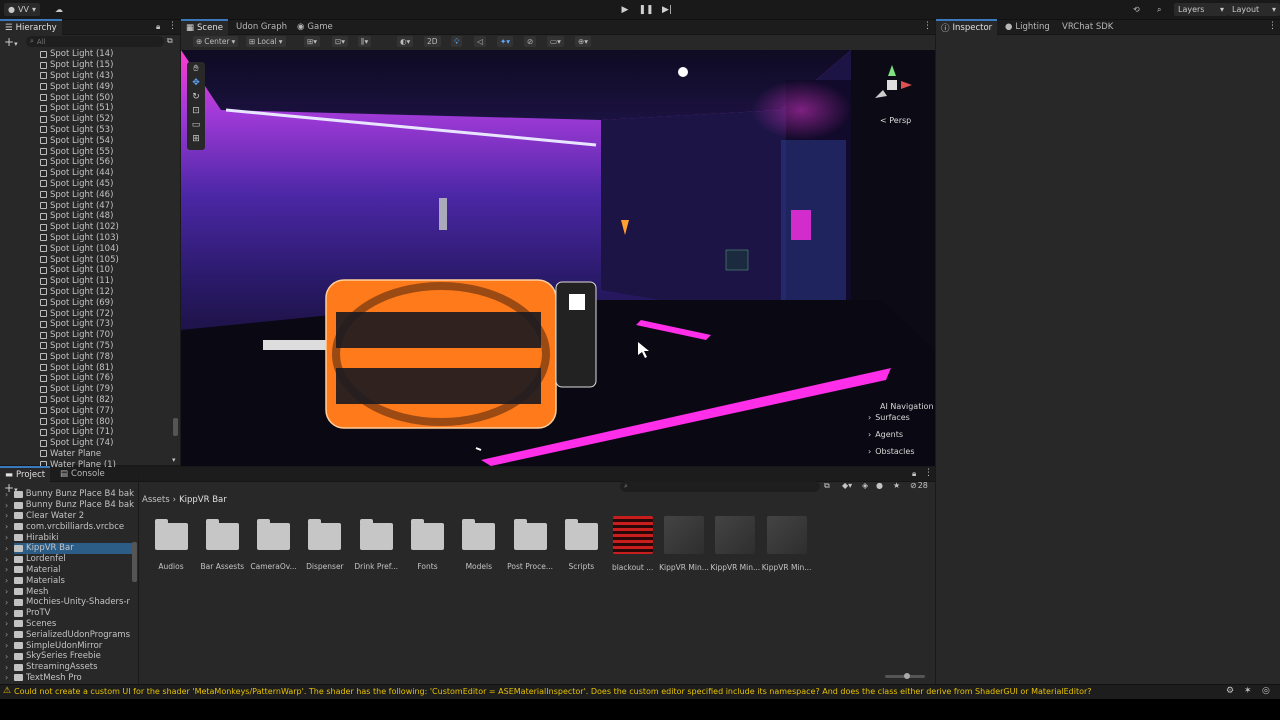 This screenshot has height=720, width=1280. Describe the element at coordinates (1254, 9) in the screenshot. I see `layout-dropdown: Layout ▾` at that location.